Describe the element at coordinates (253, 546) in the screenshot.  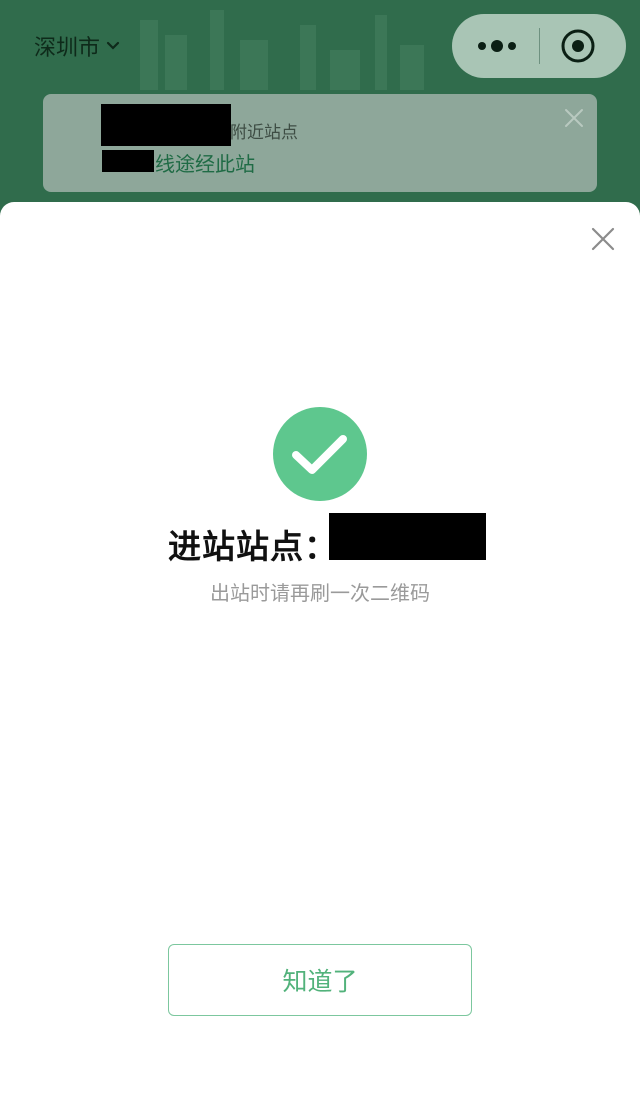
I see `entry-station-title: 进站站点：` at that location.